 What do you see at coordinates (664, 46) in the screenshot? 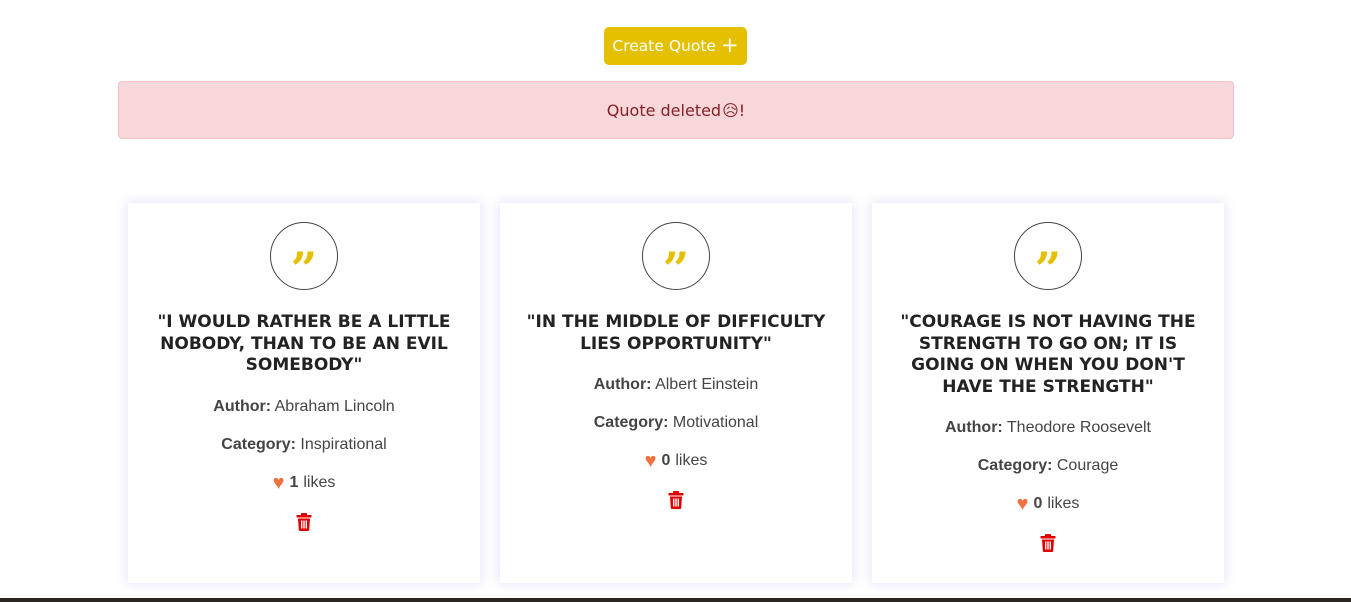
I see `create-quote-label: Create Quote` at bounding box center [664, 46].